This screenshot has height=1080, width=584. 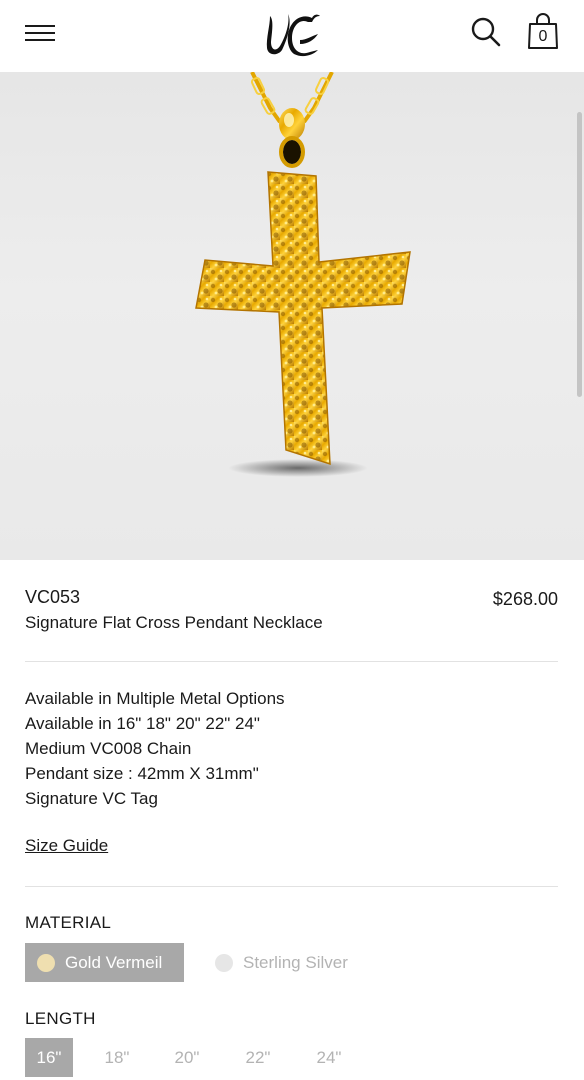 What do you see at coordinates (142, 773) in the screenshot?
I see `description-line: Pendant size : 42mm X 31mm"` at bounding box center [142, 773].